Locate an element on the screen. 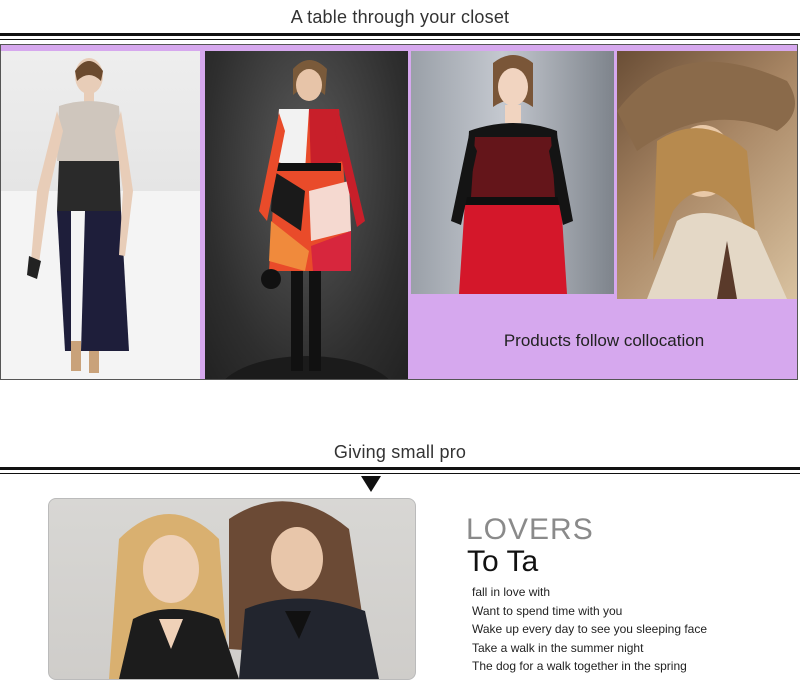 This screenshot has height=680, width=800. poem-line: Want to spend time with you is located at coordinates (547, 610).